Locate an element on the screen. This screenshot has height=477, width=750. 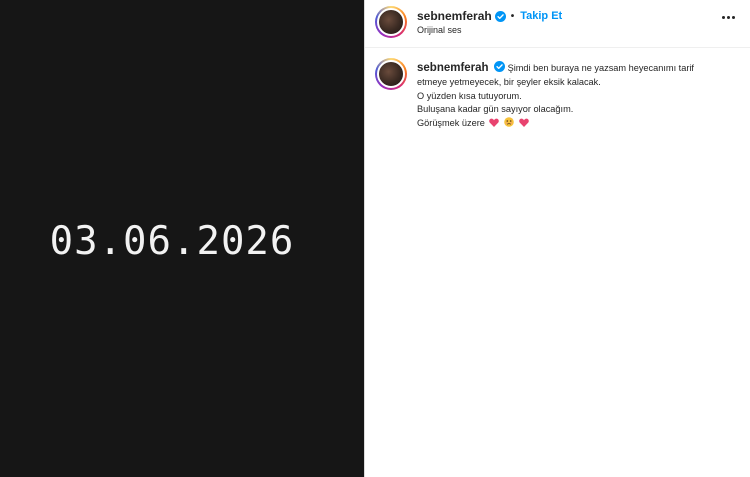
header-user-row: sebnemferah • Takip Et is located at coordinates (489, 16).